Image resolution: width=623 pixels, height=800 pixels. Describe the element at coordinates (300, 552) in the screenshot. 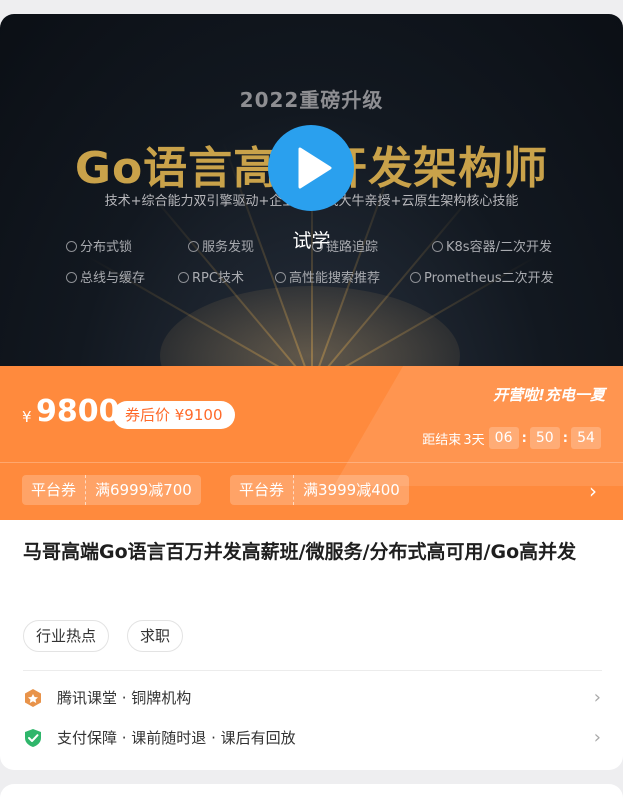

I see `course-title: 马哥高端Go语言百万并发高薪班/微服务/分布式高可用/Go高并发` at that location.